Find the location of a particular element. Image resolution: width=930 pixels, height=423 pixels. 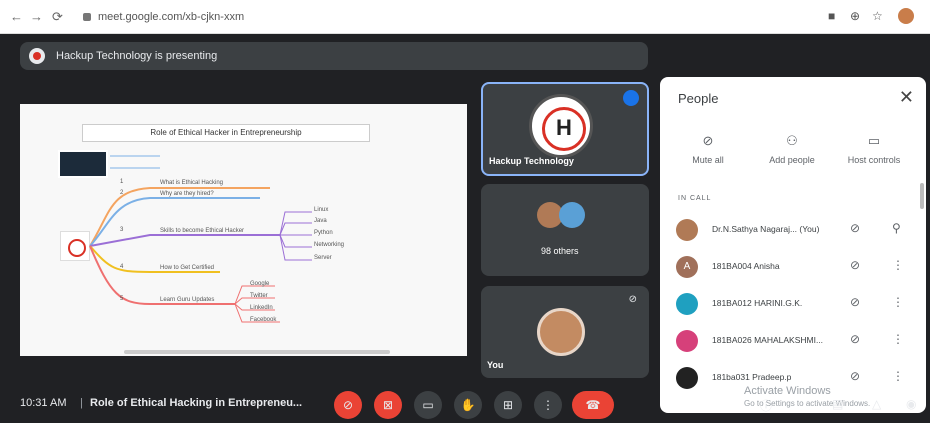

mindmap-leaf: Linux is located at coordinates (321, 210).